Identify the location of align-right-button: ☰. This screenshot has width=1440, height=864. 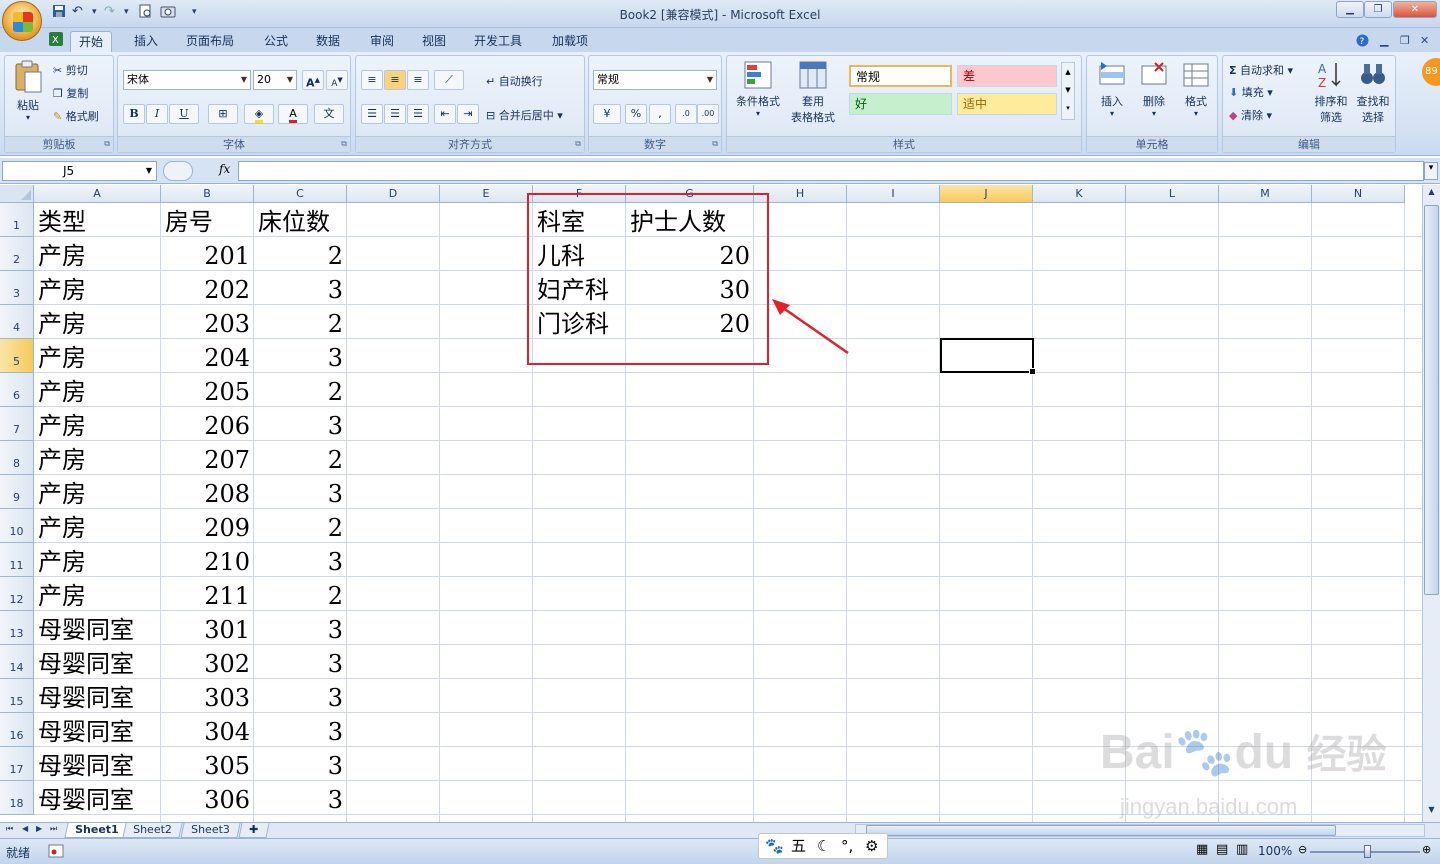
(418, 114).